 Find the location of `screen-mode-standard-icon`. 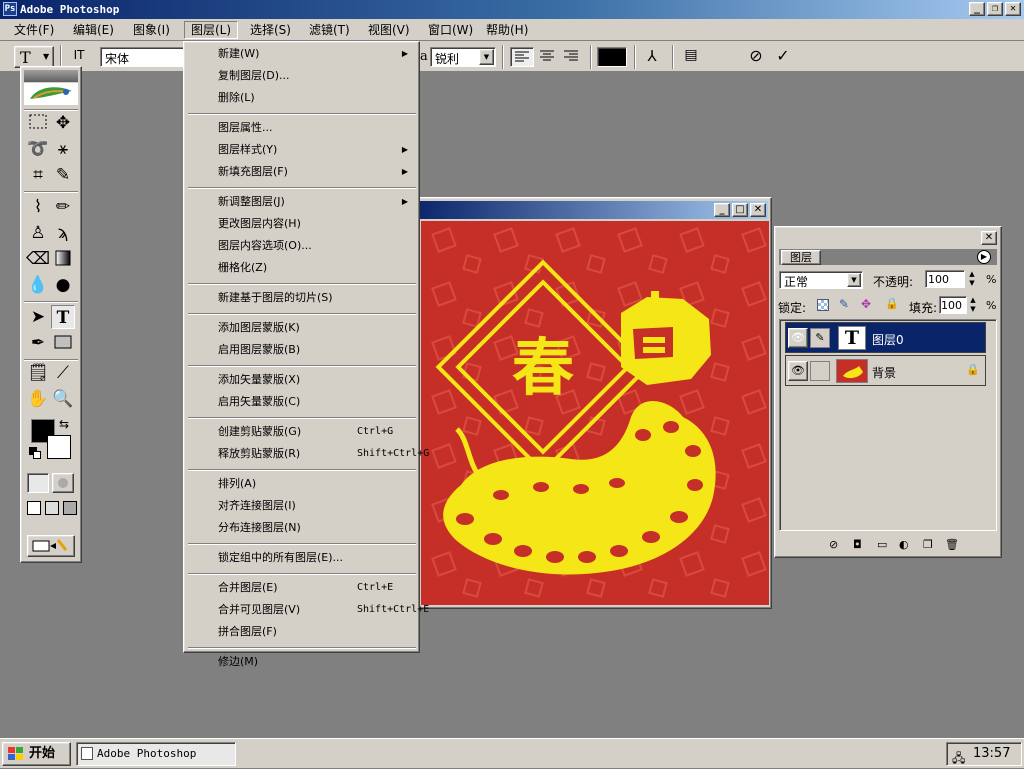

screen-mode-standard-icon is located at coordinates (34, 508).